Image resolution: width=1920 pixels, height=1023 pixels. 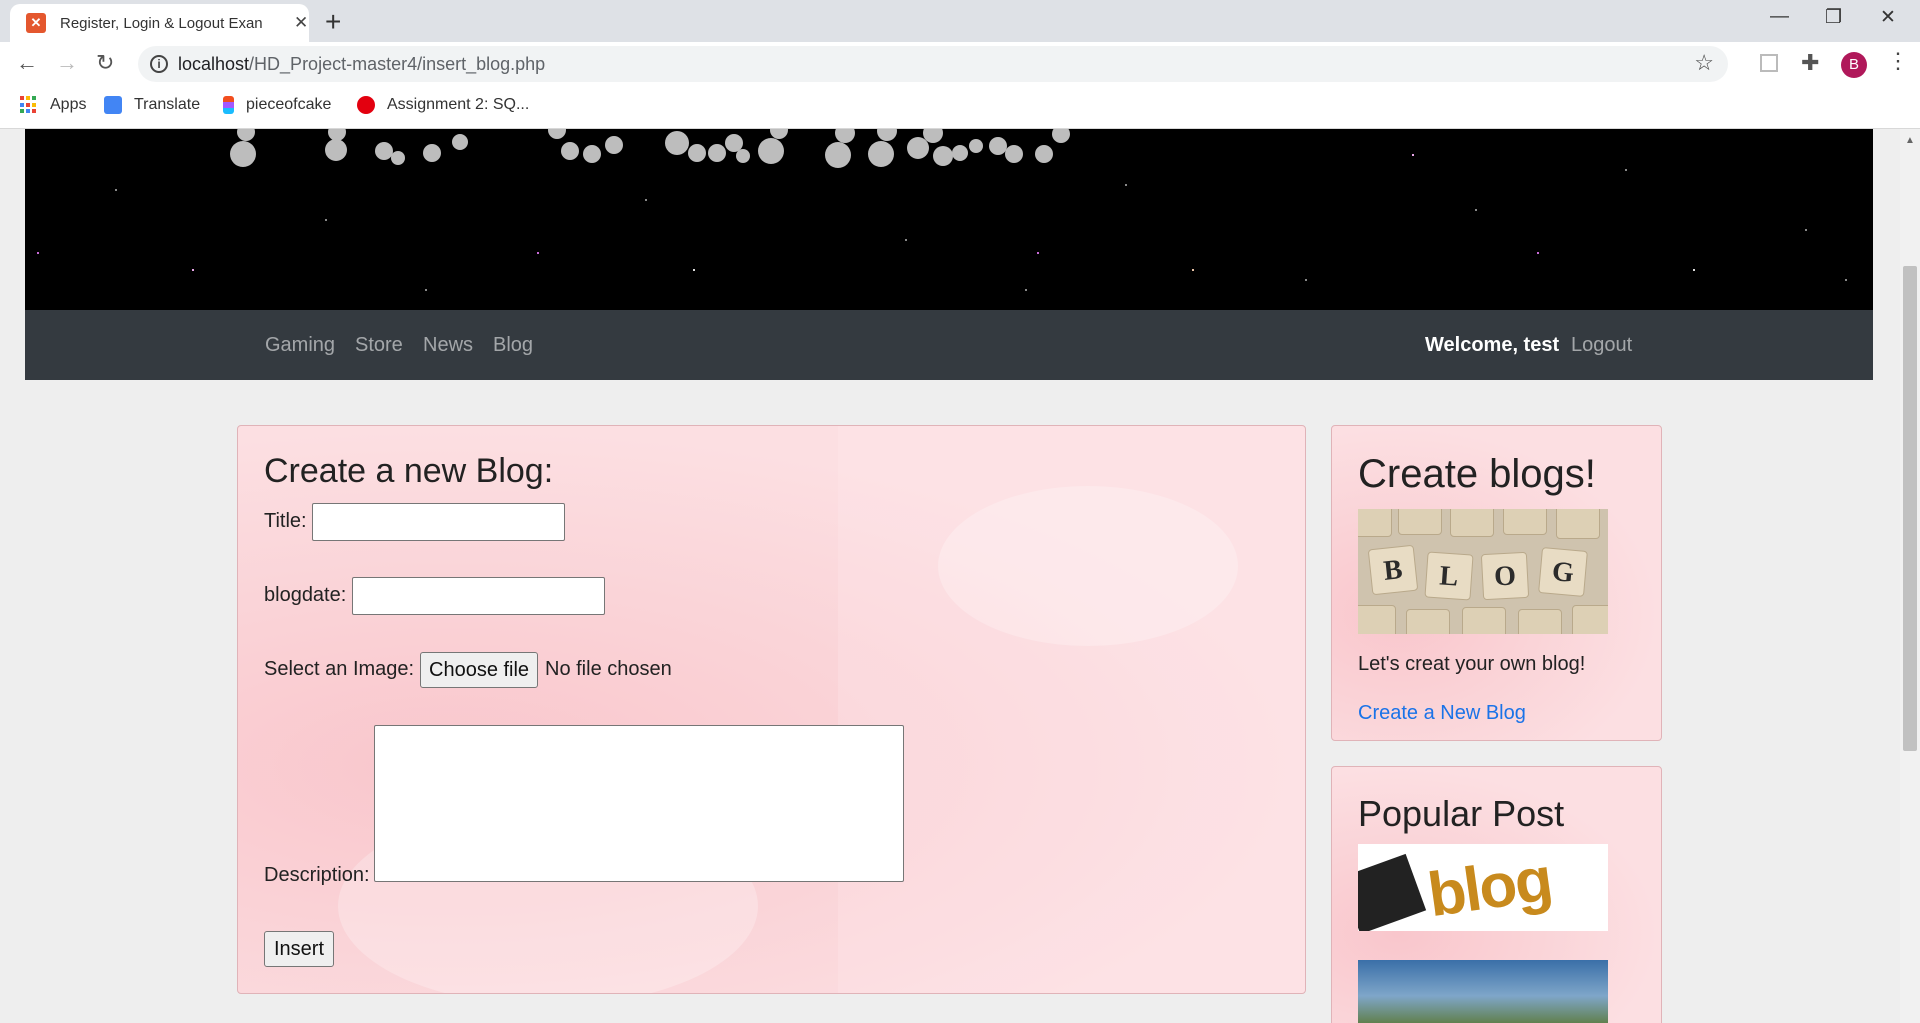 What do you see at coordinates (299, 949) in the screenshot?
I see `insert-button: Insert` at bounding box center [299, 949].